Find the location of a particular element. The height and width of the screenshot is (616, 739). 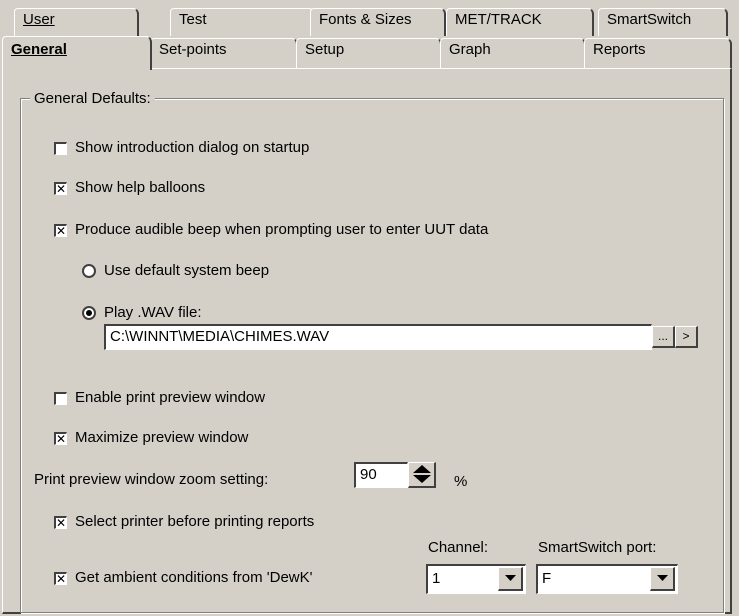

tab-label: Reports is located at coordinates (619, 49).